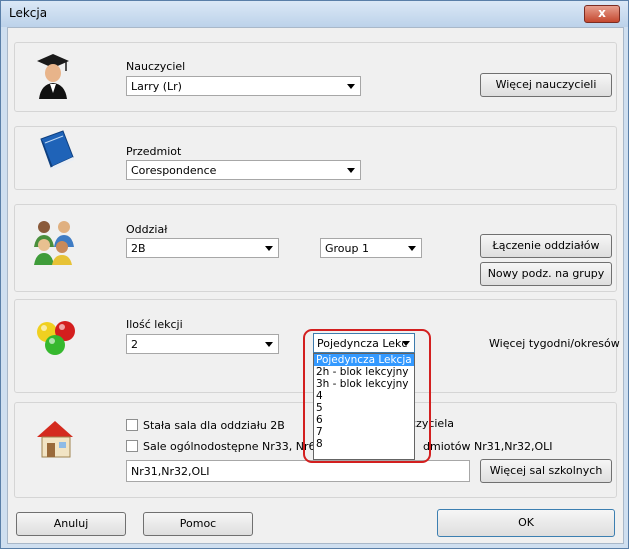 Image resolution: width=629 pixels, height=549 pixels. I want to click on class-label: Oddział, so click(147, 229).